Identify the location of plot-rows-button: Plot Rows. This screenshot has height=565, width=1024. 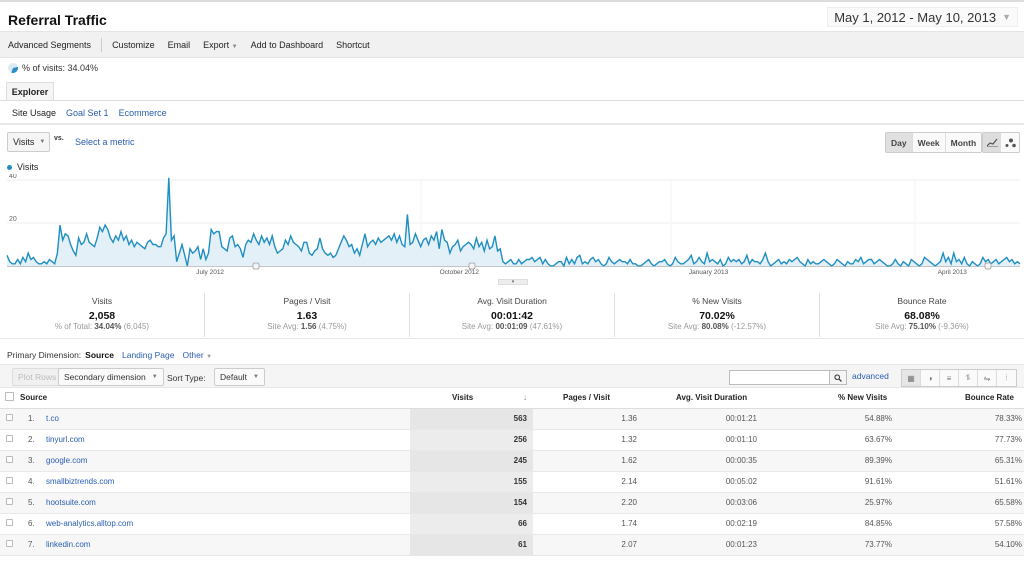
(37, 377).